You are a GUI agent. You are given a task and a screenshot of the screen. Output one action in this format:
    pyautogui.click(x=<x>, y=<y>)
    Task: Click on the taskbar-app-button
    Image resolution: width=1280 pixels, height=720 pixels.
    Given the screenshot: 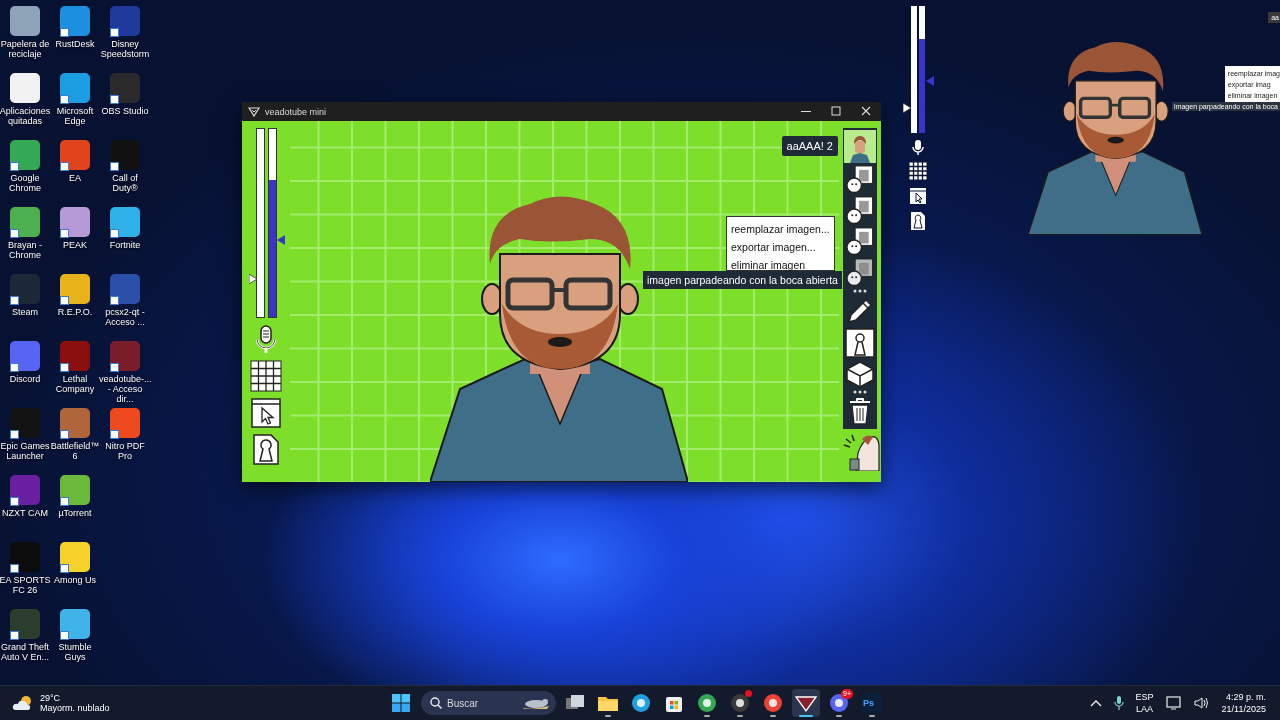 What is the action you would take?
    pyautogui.click(x=806, y=703)
    